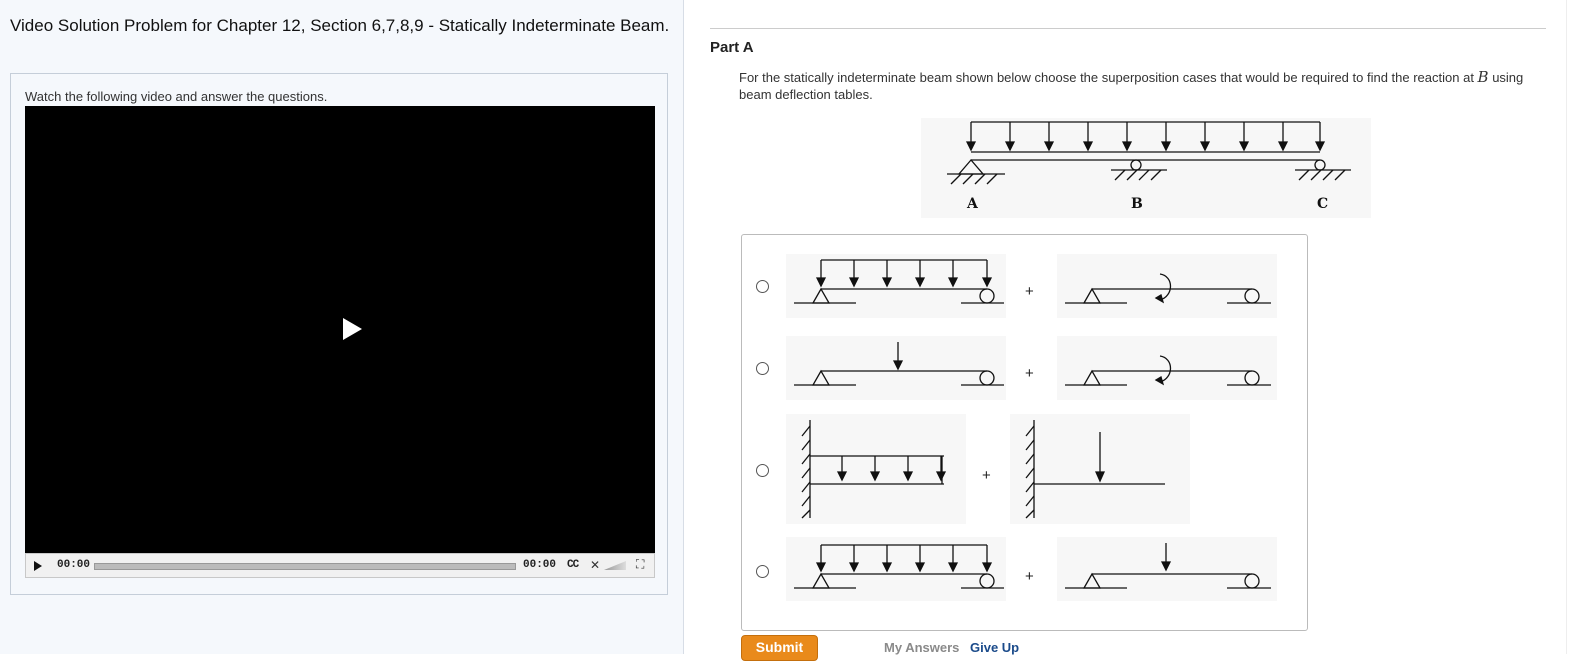 This screenshot has height=661, width=1582. Describe the element at coordinates (876, 469) in the screenshot. I see `option-3-left-diagram` at that location.